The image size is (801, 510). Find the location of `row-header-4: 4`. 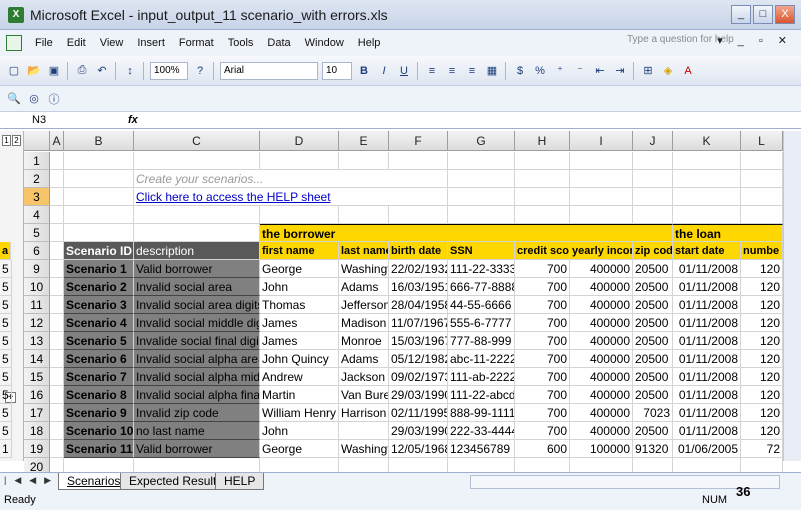

row-header-4: 4 is located at coordinates (37, 215).